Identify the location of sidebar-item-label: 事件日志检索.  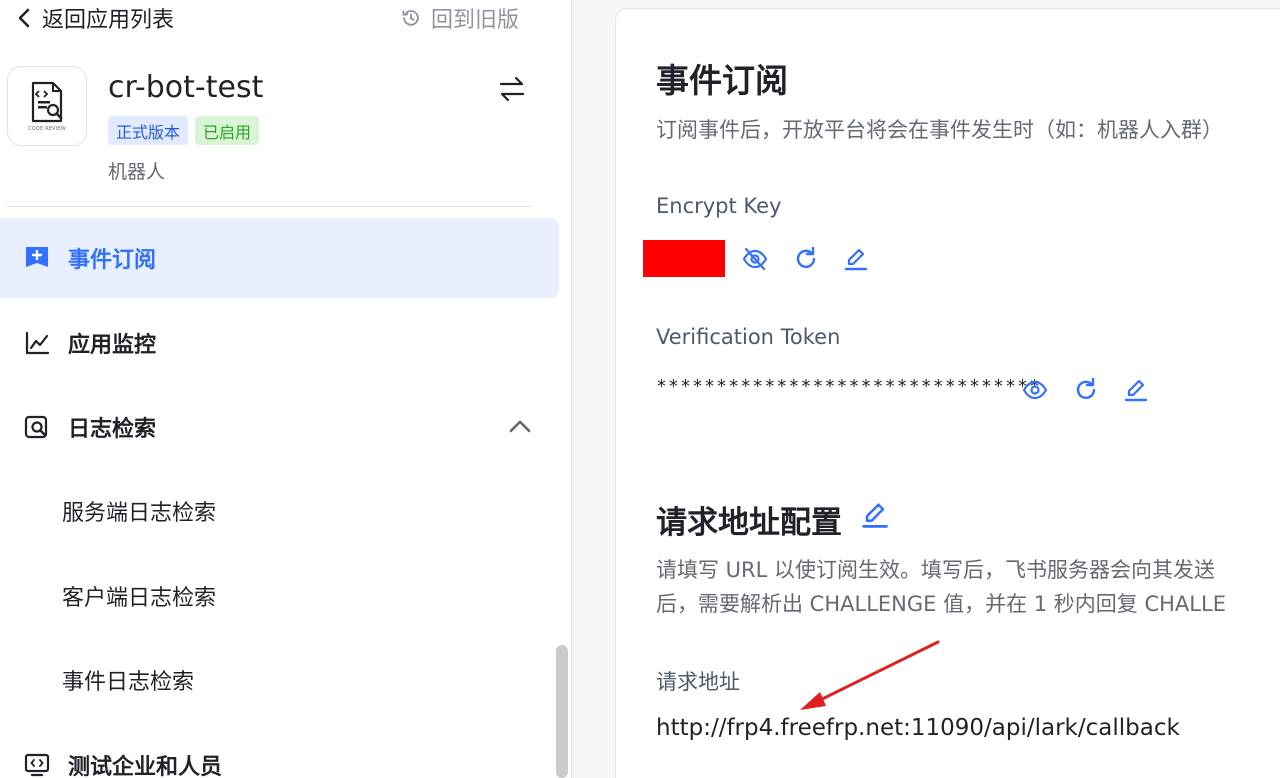
(128, 682).